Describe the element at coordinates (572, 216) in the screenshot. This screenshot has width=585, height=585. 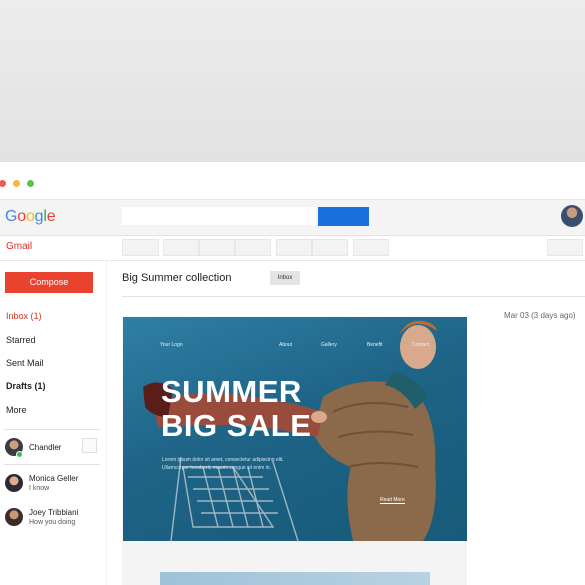
I see `account-avatar` at that location.